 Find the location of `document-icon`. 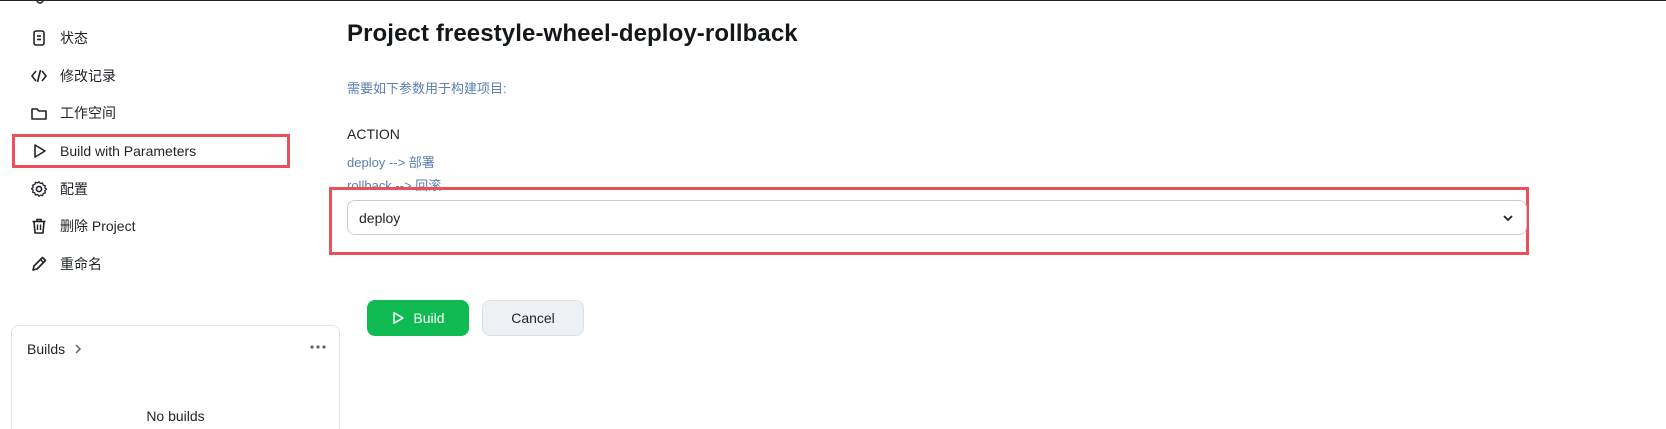

document-icon is located at coordinates (39, 38).